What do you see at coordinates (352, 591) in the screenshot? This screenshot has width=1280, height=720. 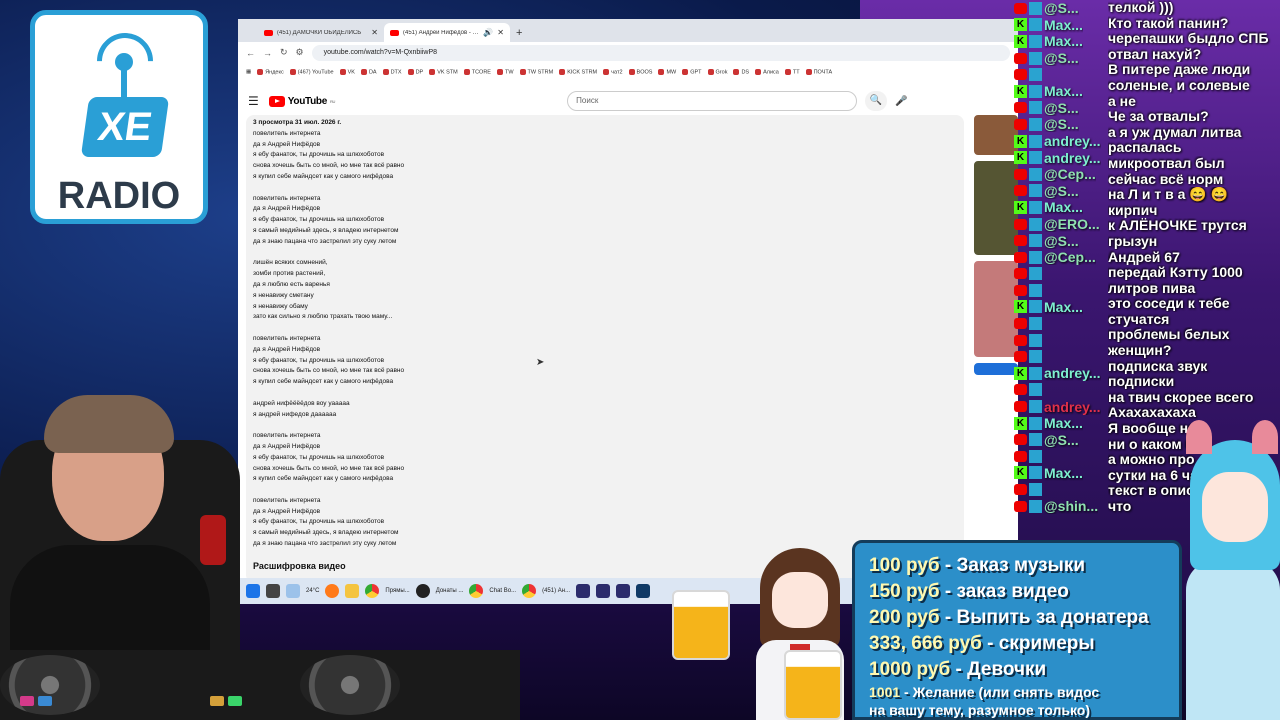 I see `folder-icon` at bounding box center [352, 591].